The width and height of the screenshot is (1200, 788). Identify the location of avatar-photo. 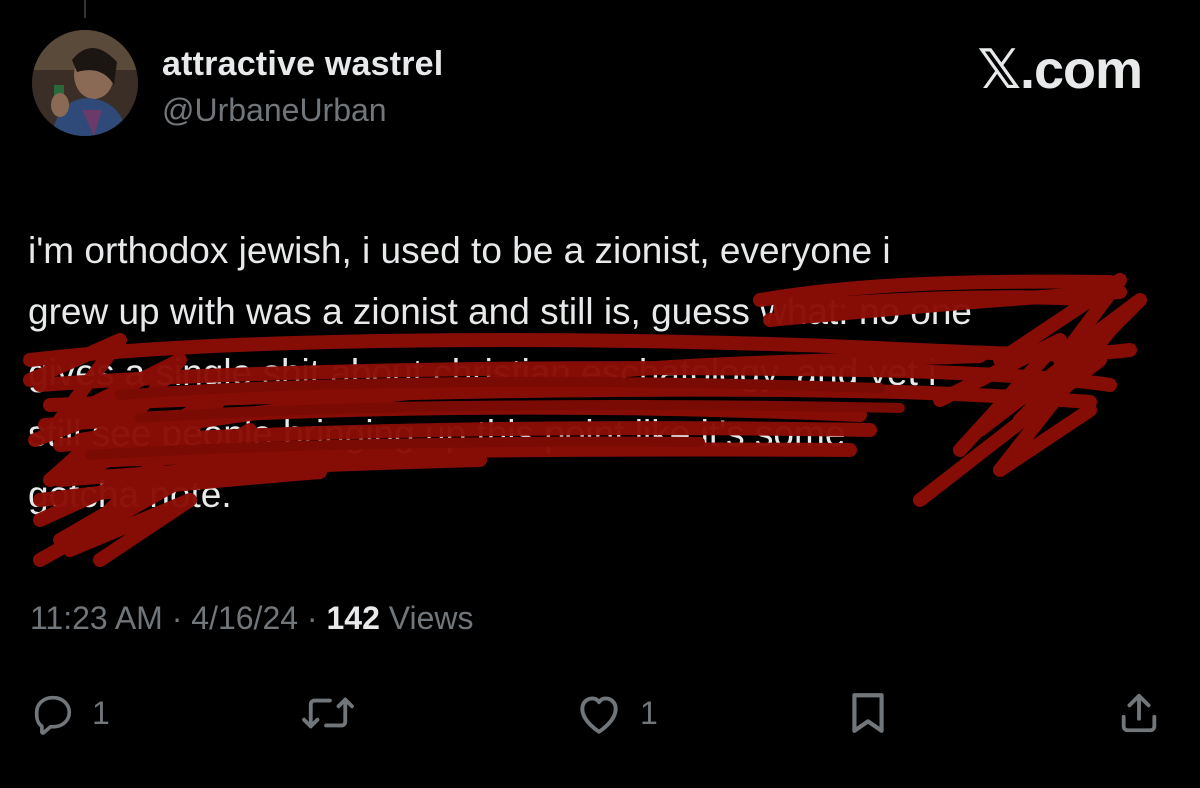
(85, 83).